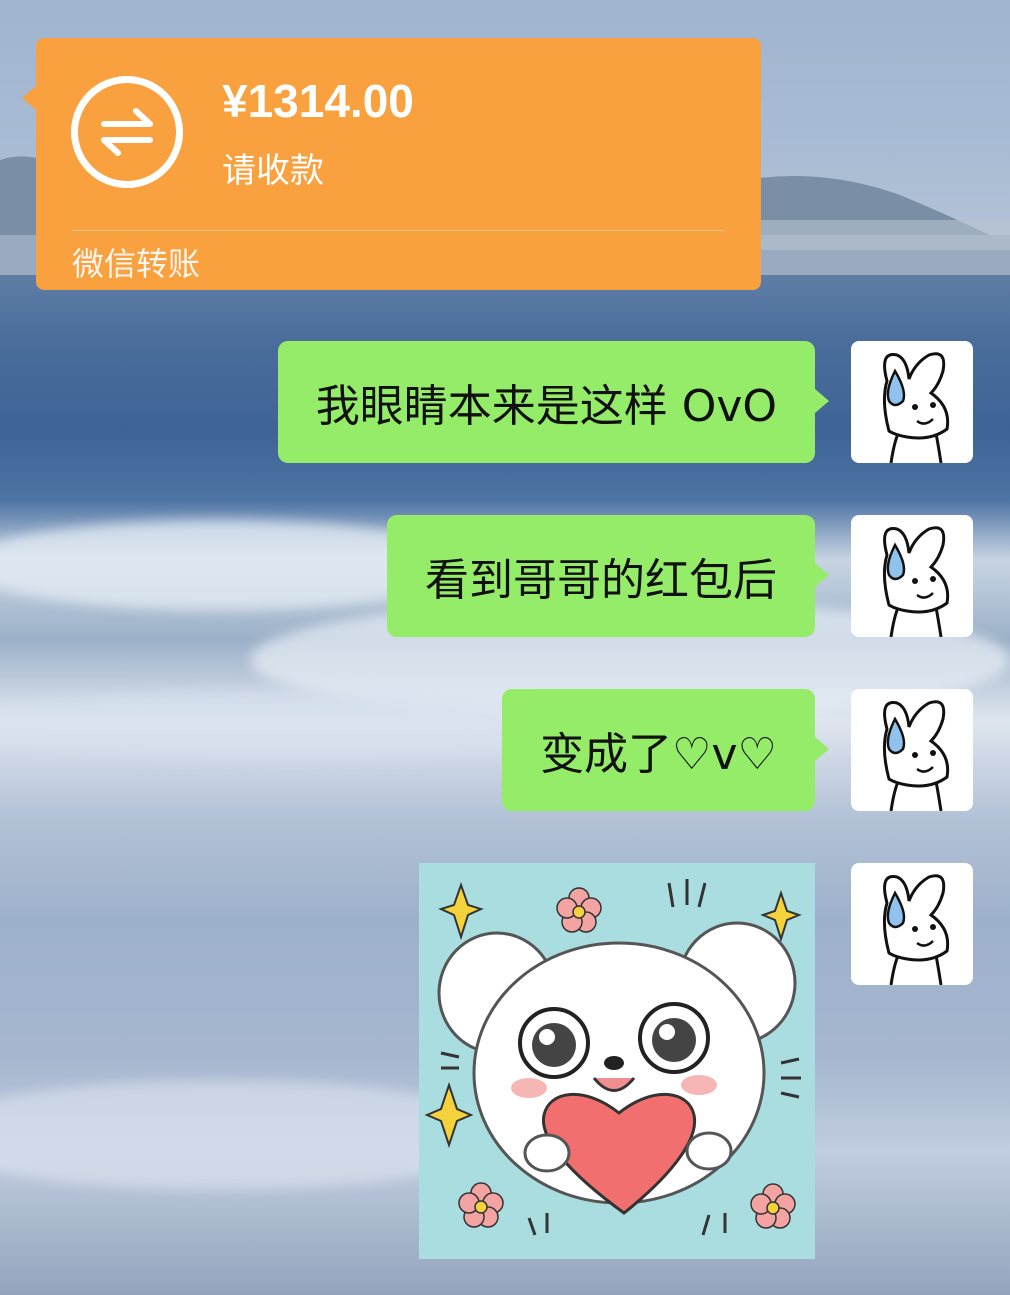 This screenshot has width=1010, height=1295. Describe the element at coordinates (136, 264) in the screenshot. I see `transfer-footer: 微信转账` at that location.